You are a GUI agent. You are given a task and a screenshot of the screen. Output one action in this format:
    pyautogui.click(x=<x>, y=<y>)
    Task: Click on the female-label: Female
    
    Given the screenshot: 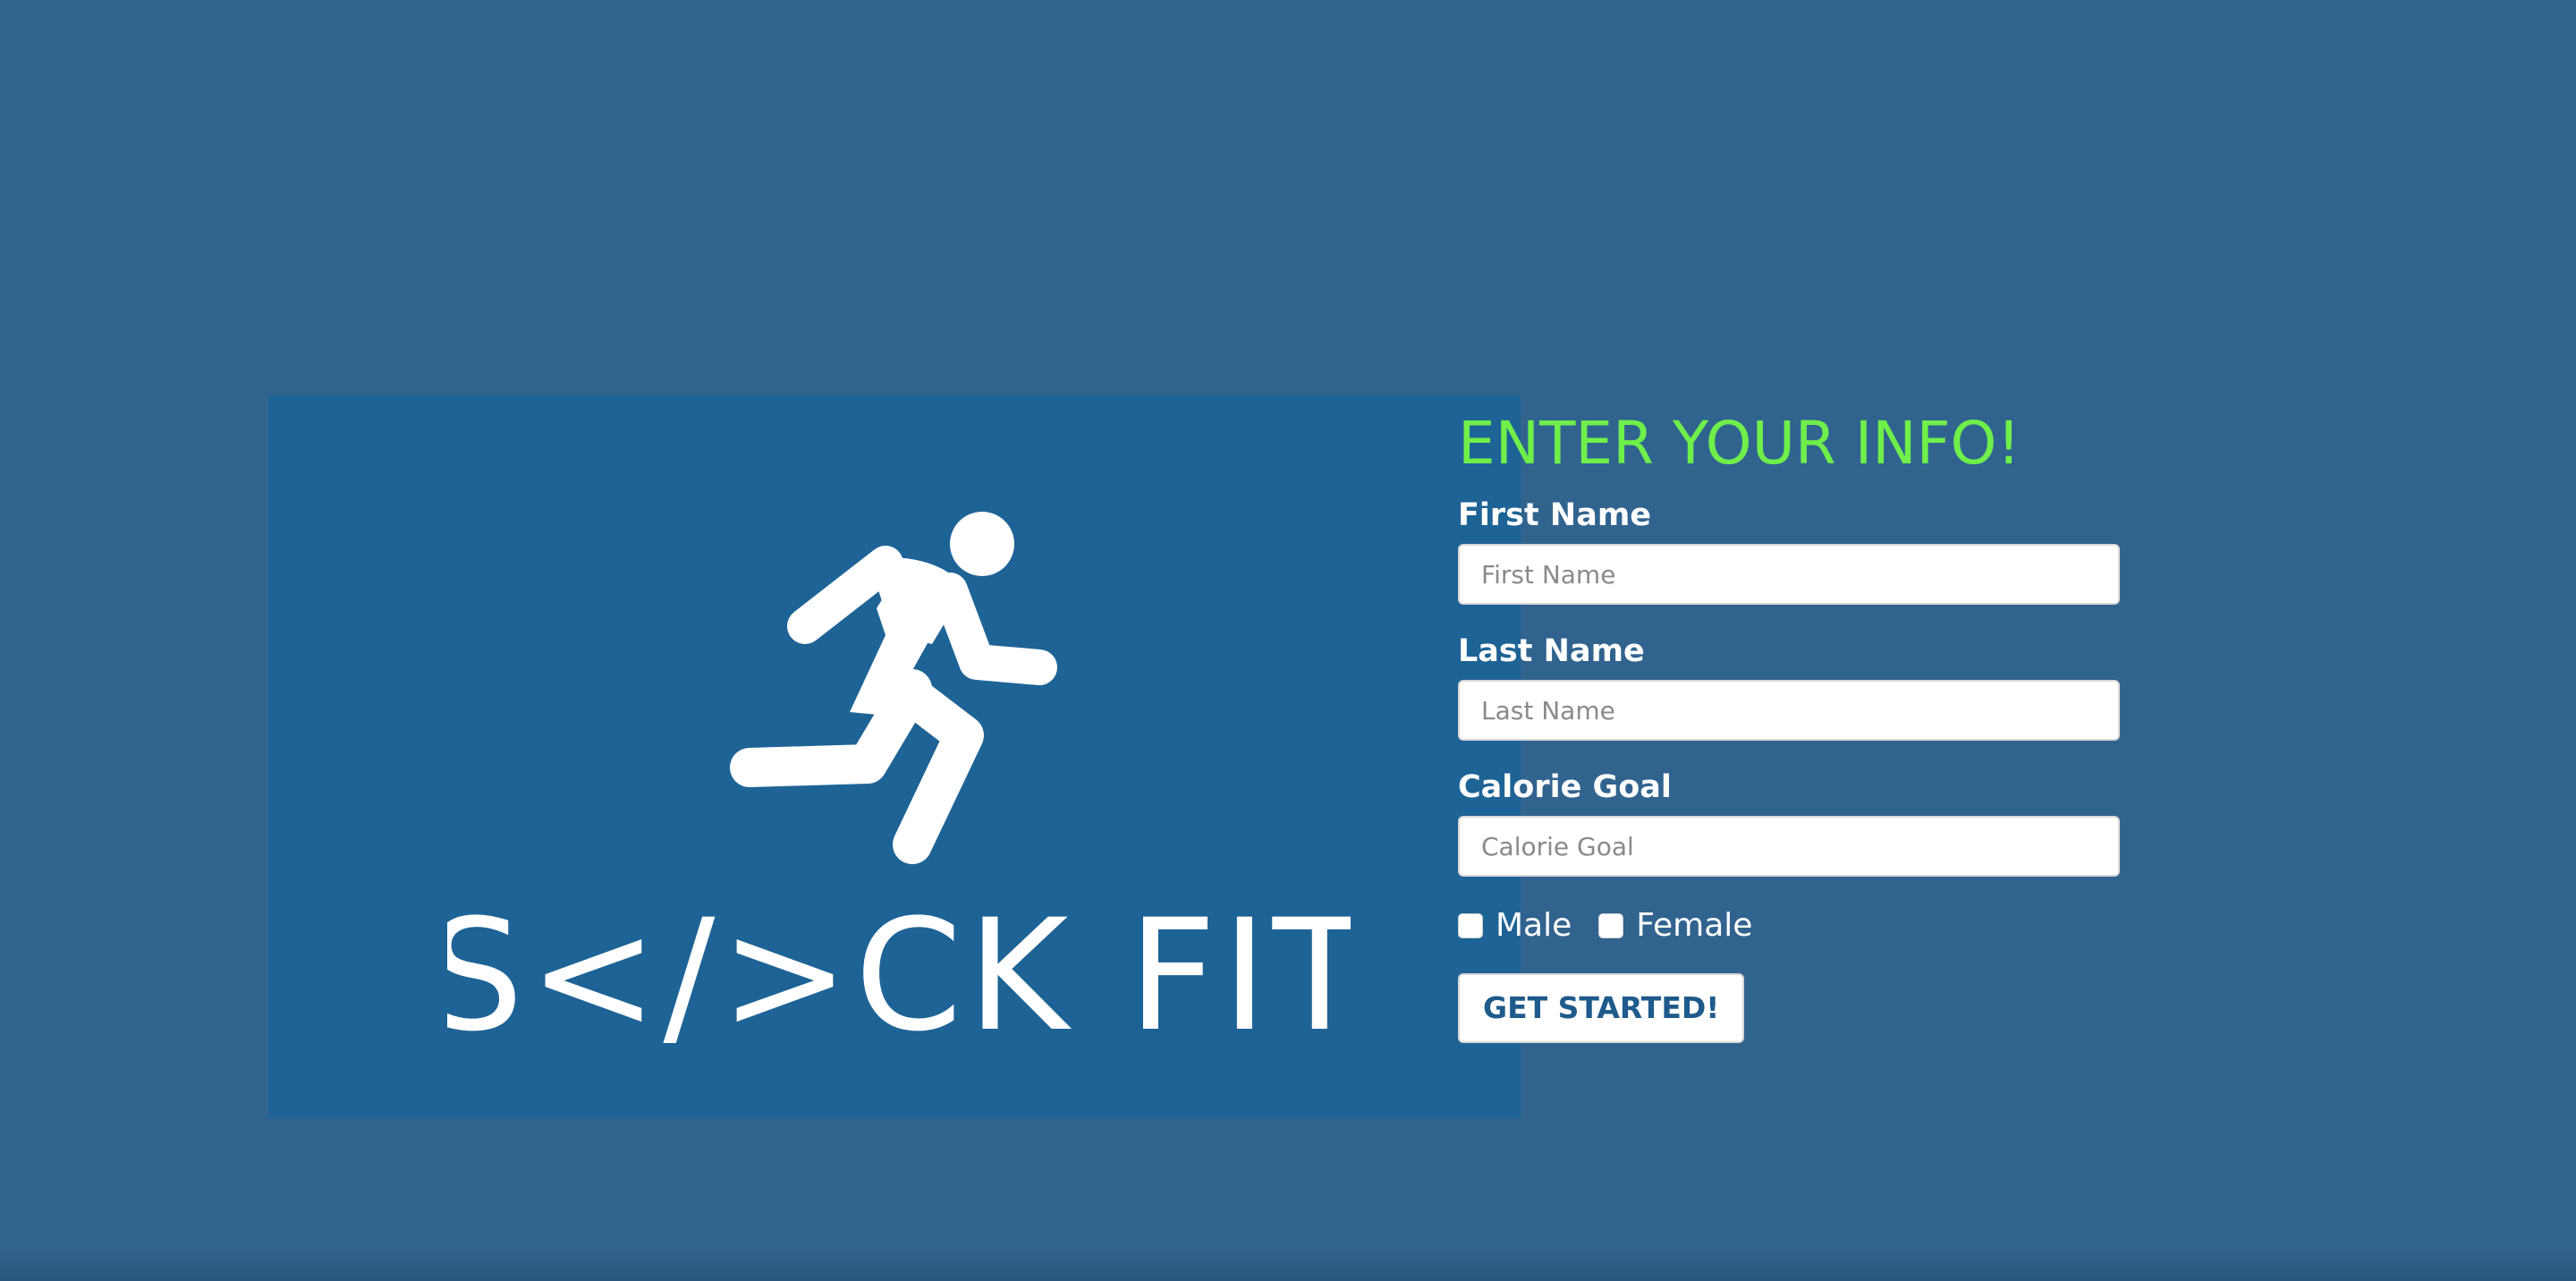 What is the action you would take?
    pyautogui.click(x=1694, y=925)
    